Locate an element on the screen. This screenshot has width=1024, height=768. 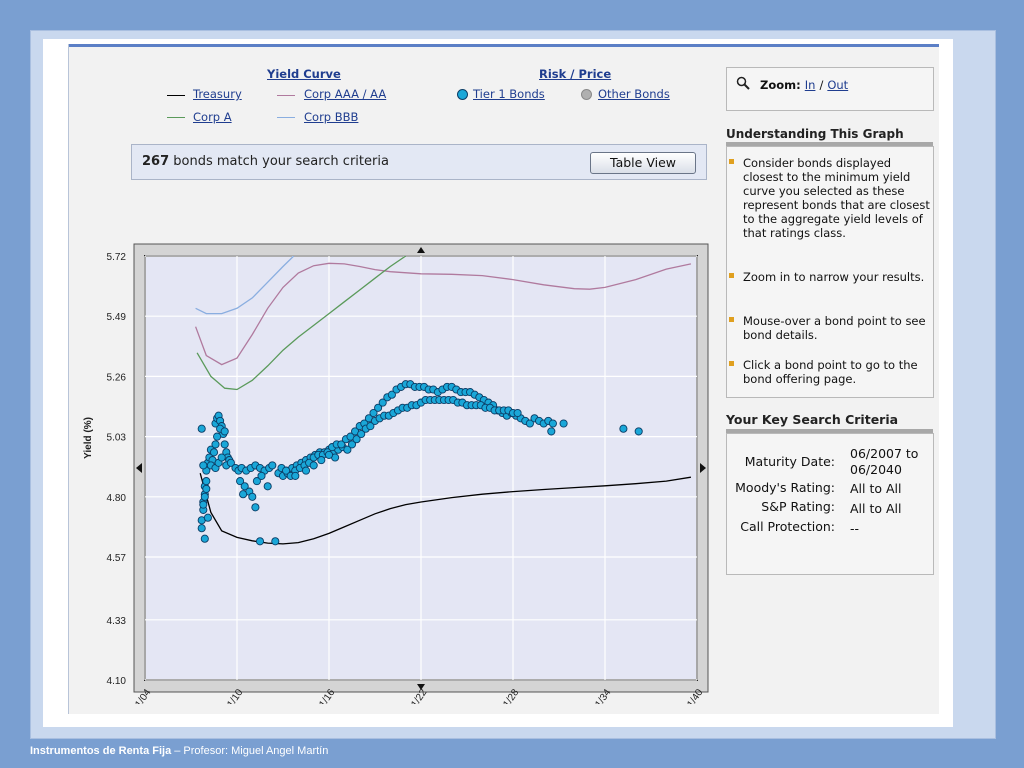
maturity-date-label: Maturity Date: is located at coordinates (789, 461).